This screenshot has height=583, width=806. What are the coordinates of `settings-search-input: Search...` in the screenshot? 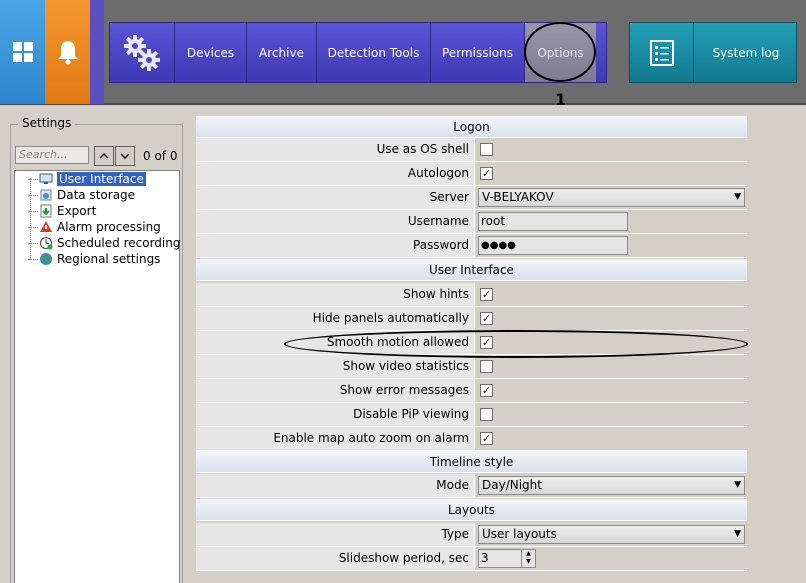 It's located at (52, 155).